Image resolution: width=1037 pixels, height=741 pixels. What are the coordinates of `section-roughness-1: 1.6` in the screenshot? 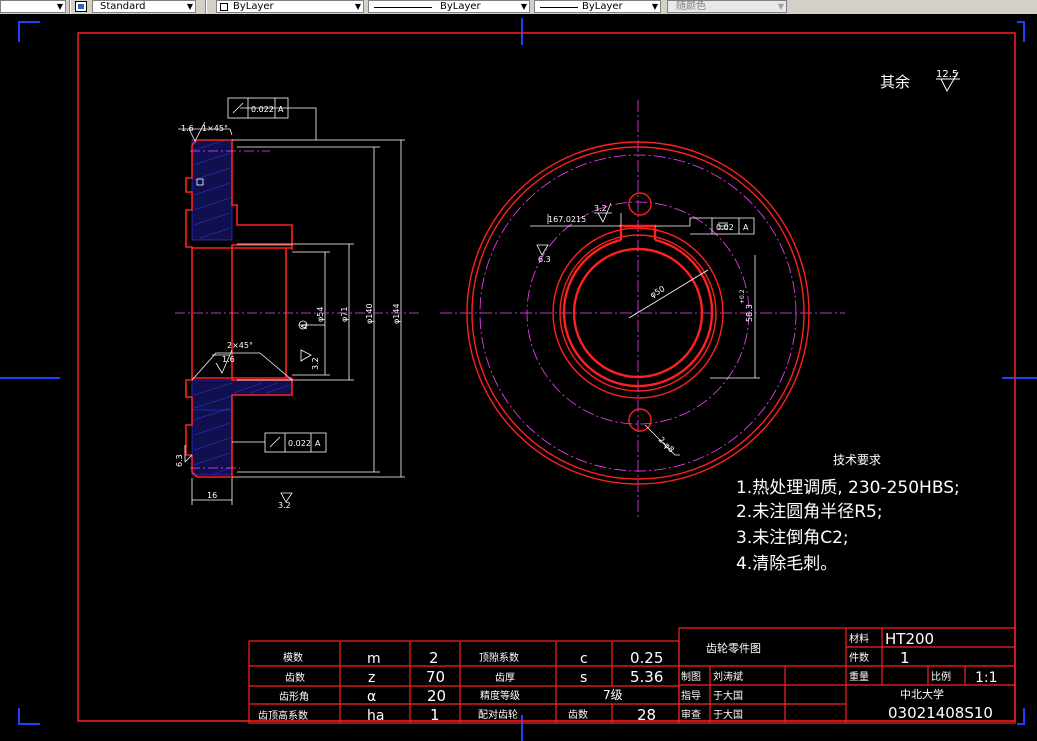 It's located at (187, 128).